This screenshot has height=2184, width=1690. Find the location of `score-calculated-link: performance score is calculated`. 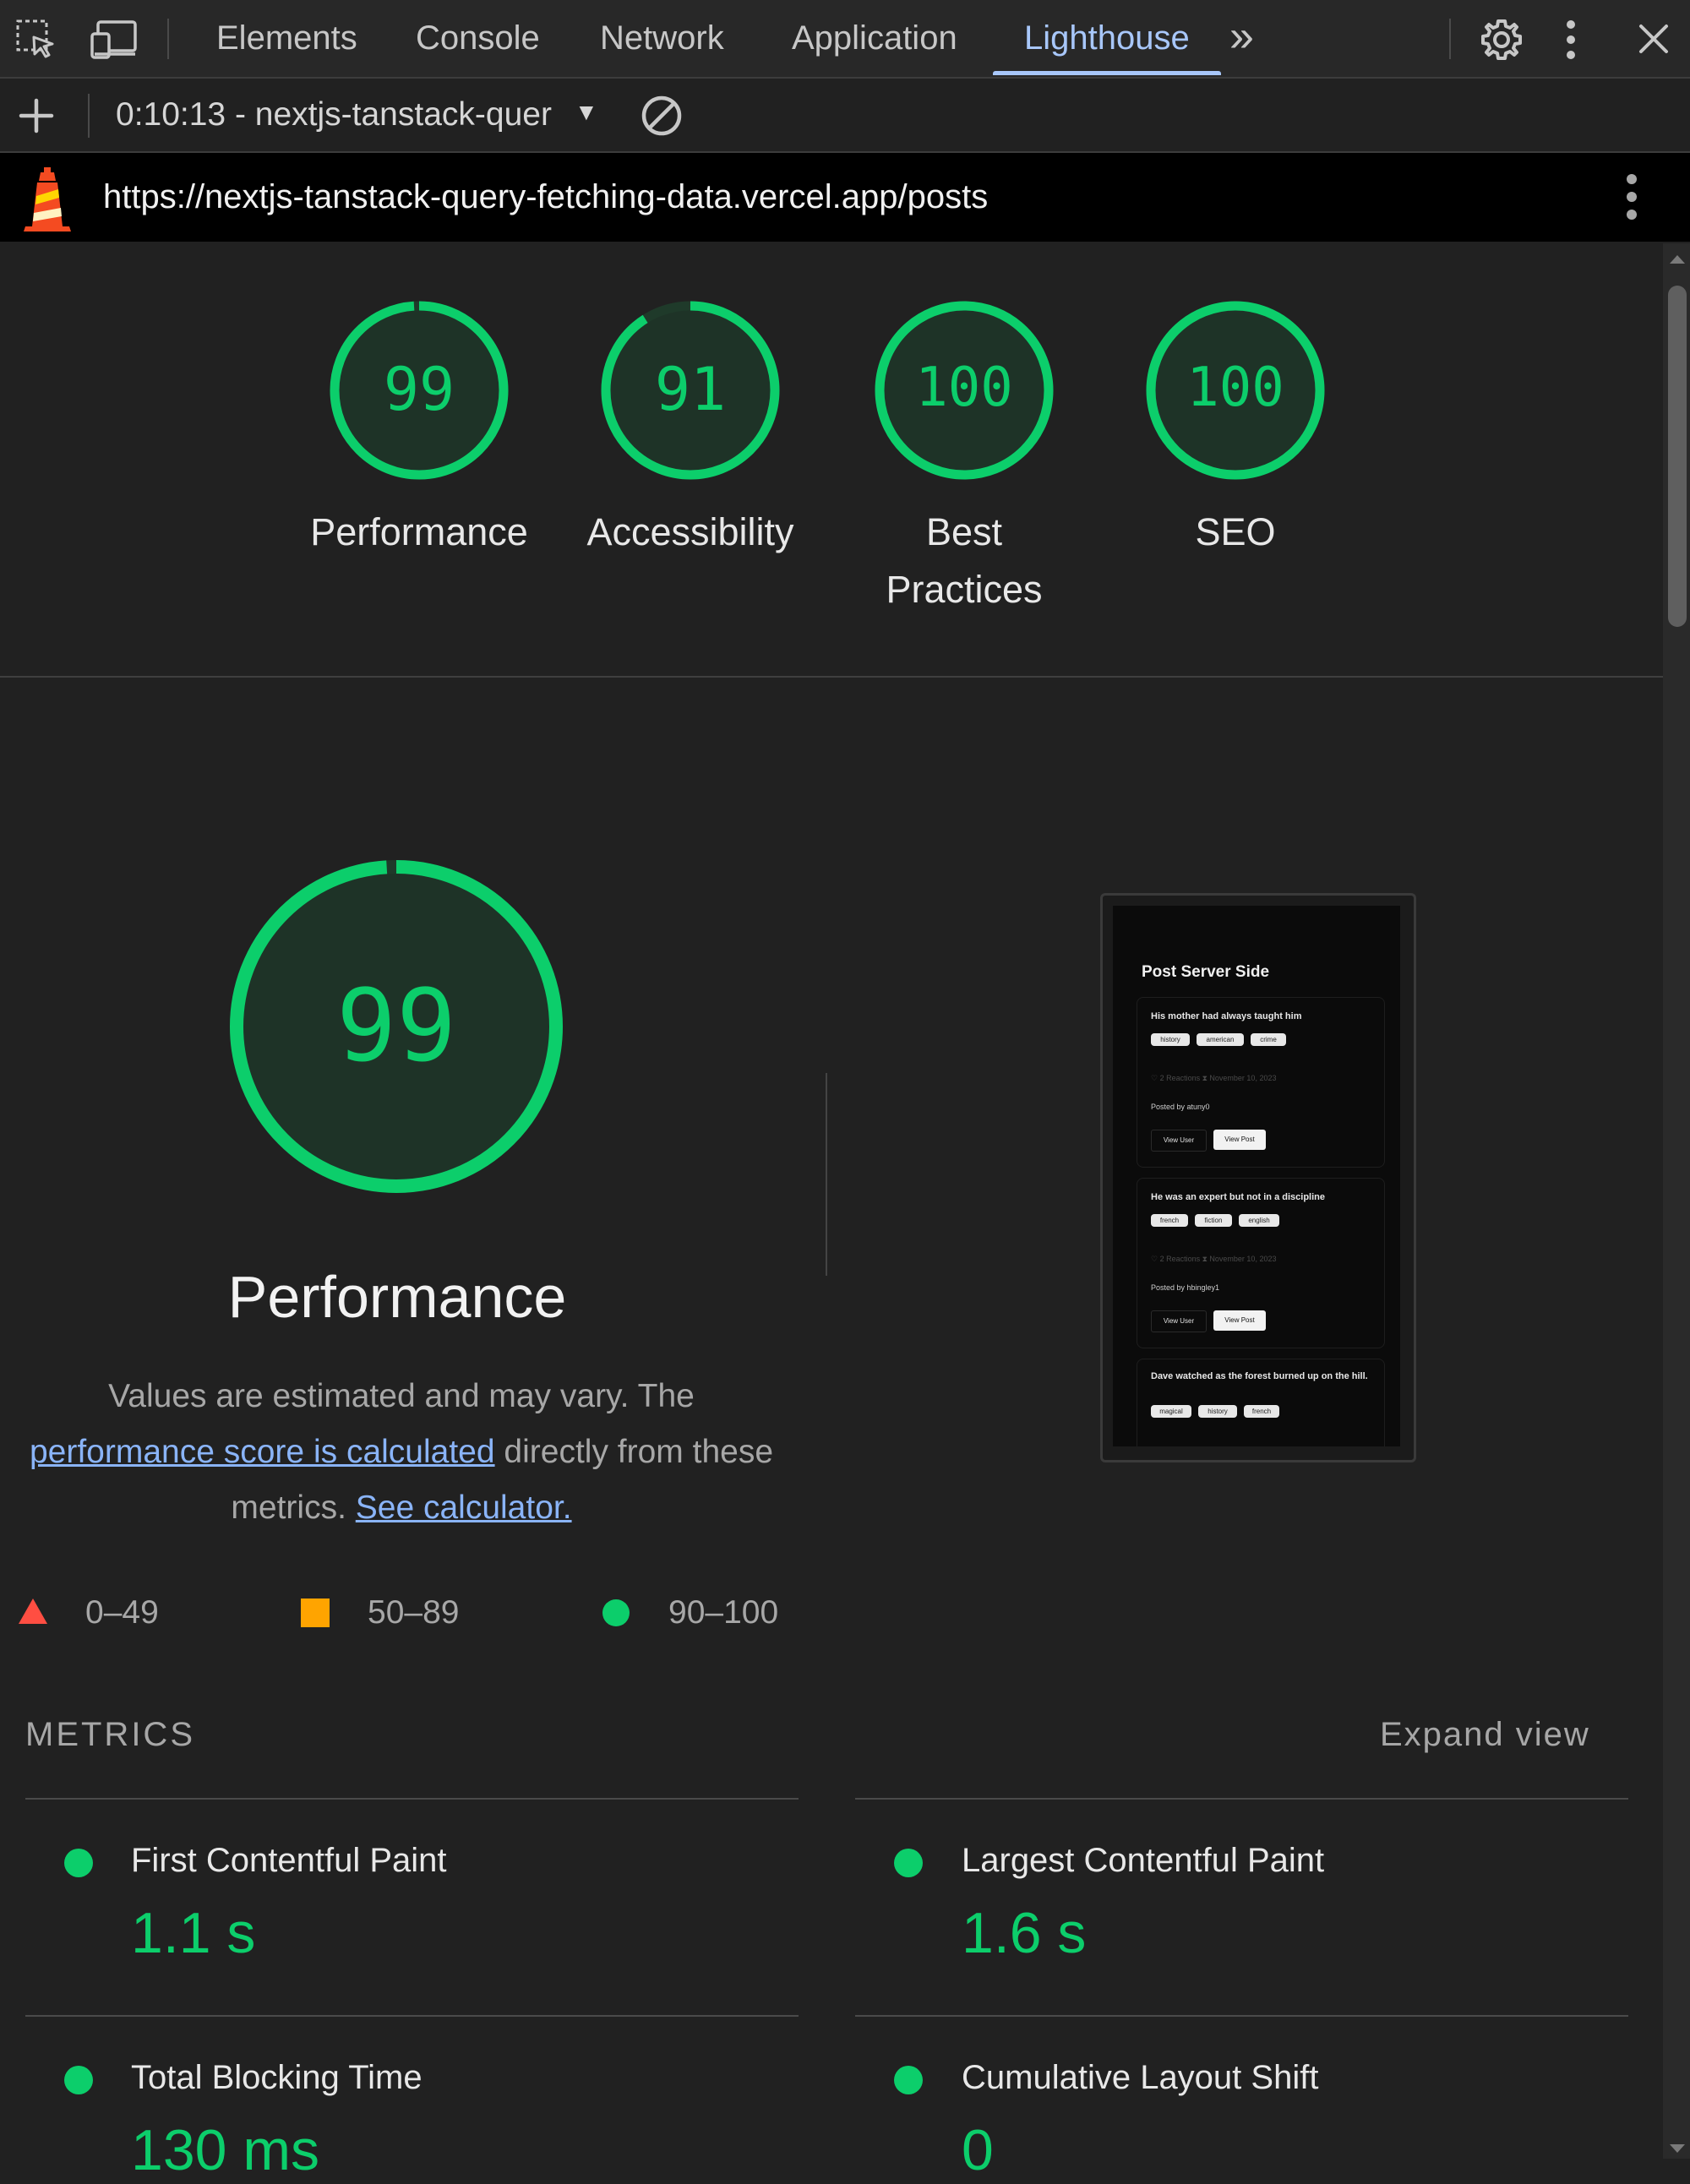

score-calculated-link: performance score is calculated is located at coordinates (262, 1452).